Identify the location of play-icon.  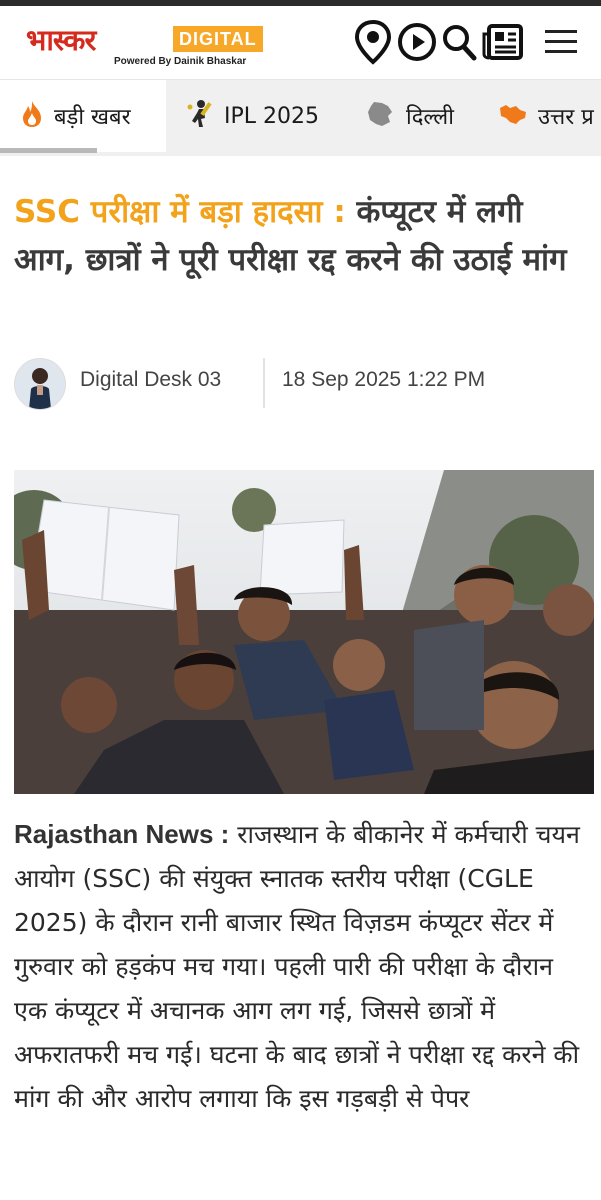
(417, 42).